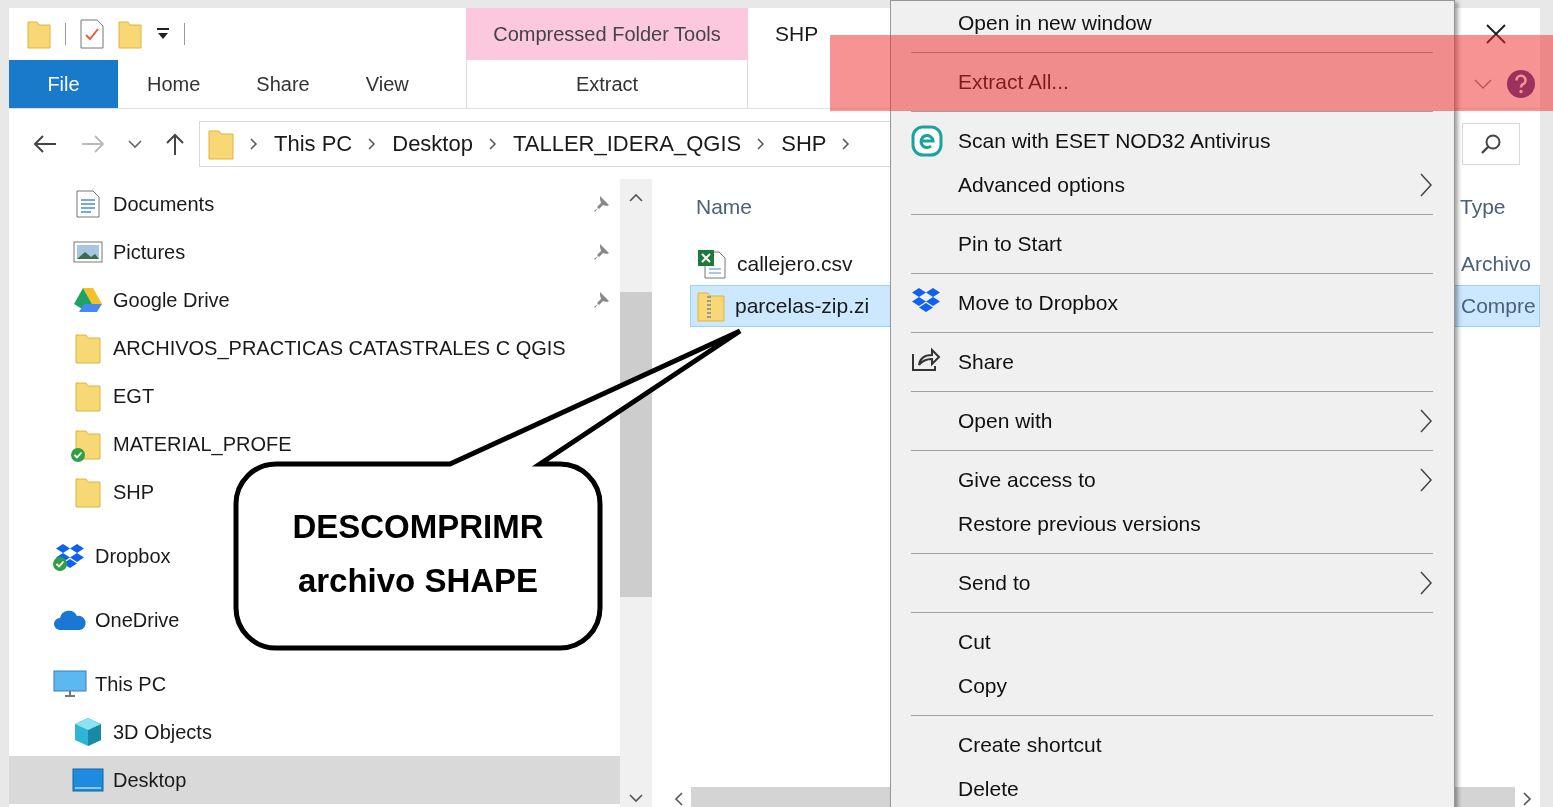  I want to click on callout-tooltip-text: DESCOMPRIMR archivo SHAPE, so click(418, 554).